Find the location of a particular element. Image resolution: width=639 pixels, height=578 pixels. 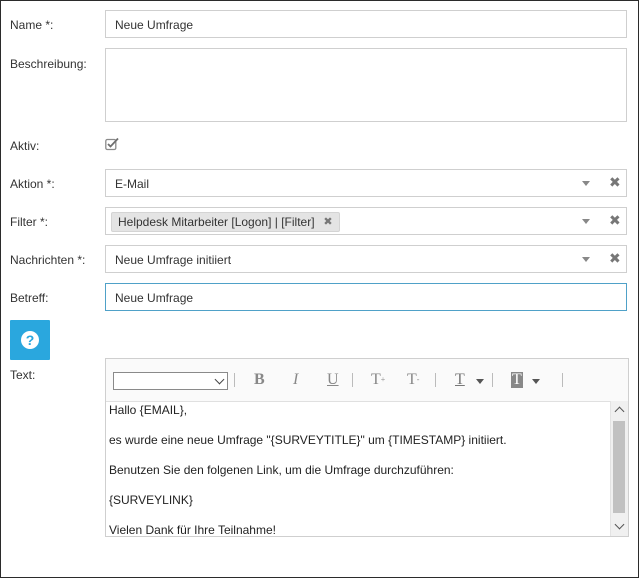

action-select: E-Mail ✖ is located at coordinates (366, 183).